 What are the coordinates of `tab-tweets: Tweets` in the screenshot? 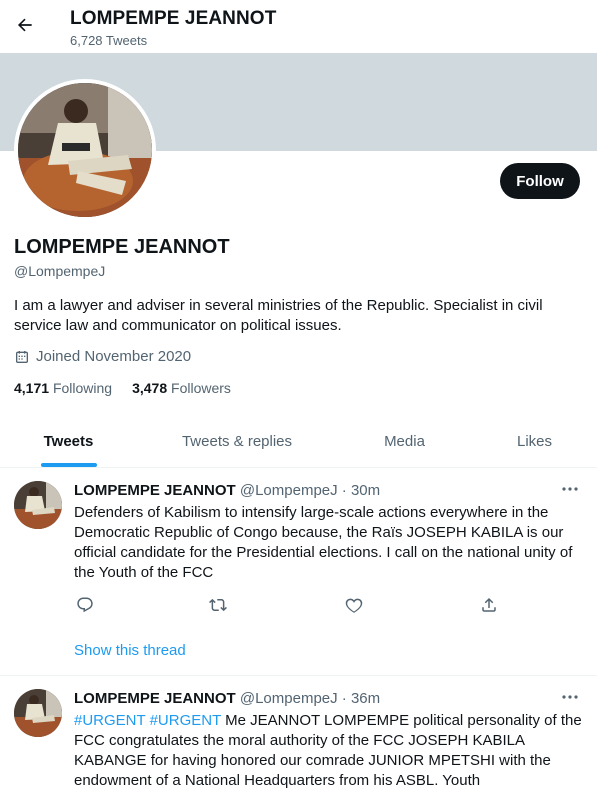 It's located at (68, 441).